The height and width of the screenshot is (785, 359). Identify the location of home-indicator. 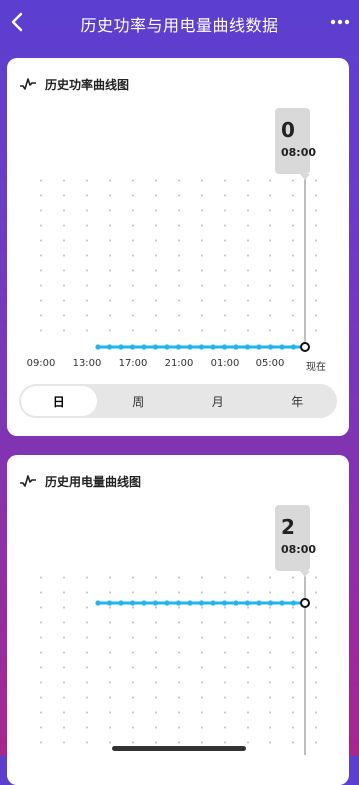
(179, 748).